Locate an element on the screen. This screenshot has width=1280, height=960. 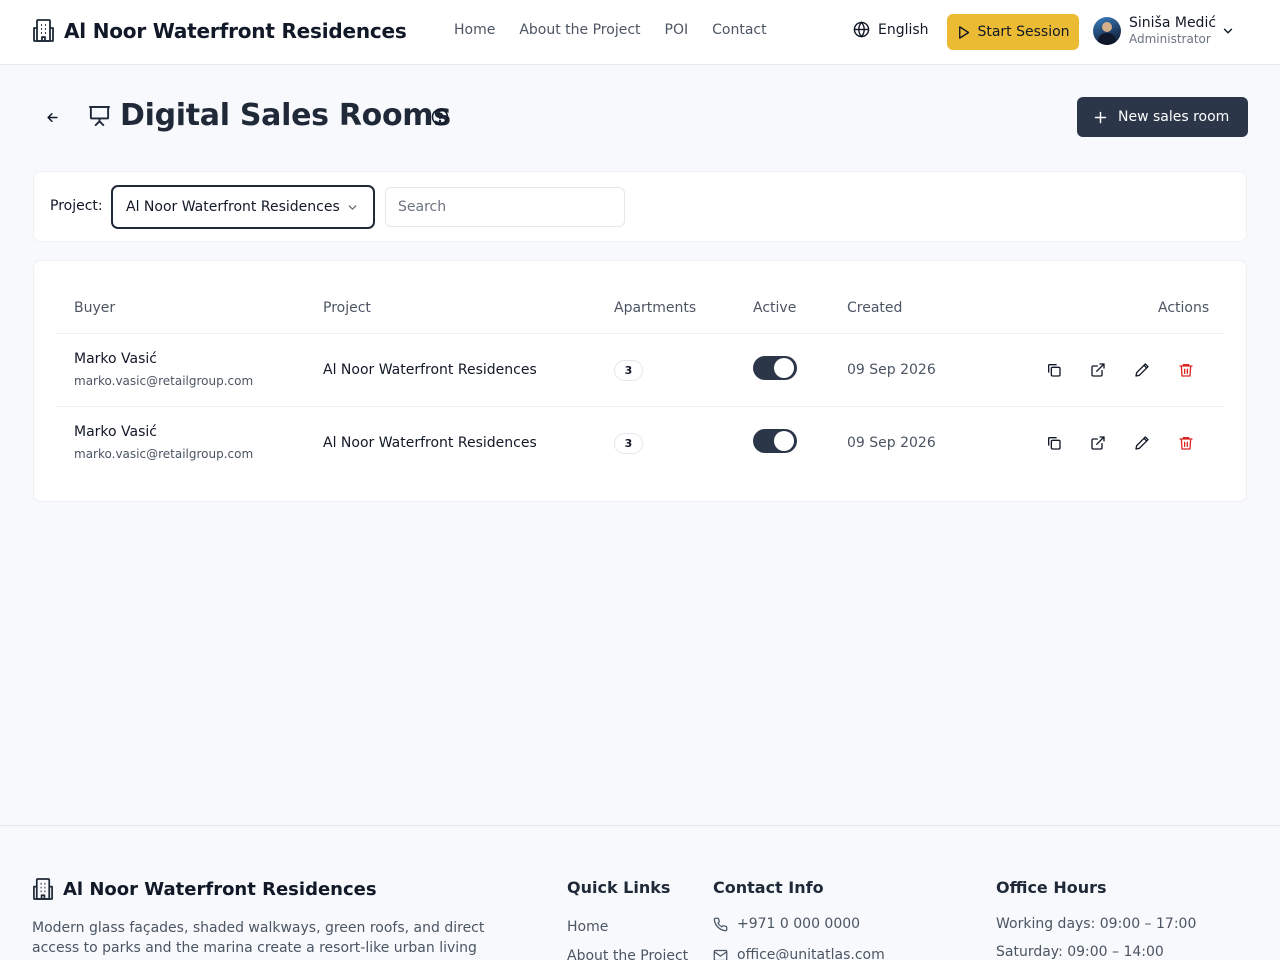
brand-name: Al Noor Waterfront Residences is located at coordinates (235, 30).